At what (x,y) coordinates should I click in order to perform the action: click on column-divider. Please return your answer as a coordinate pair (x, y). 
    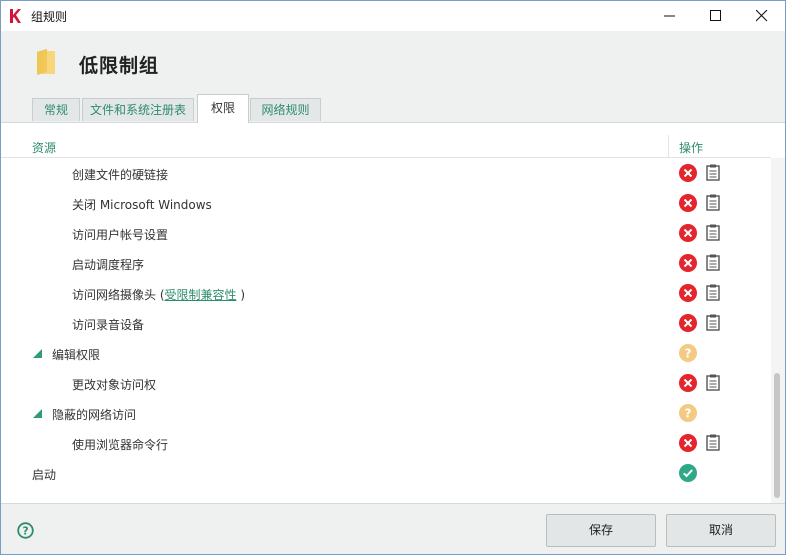
    Looking at the image, I should click on (668, 146).